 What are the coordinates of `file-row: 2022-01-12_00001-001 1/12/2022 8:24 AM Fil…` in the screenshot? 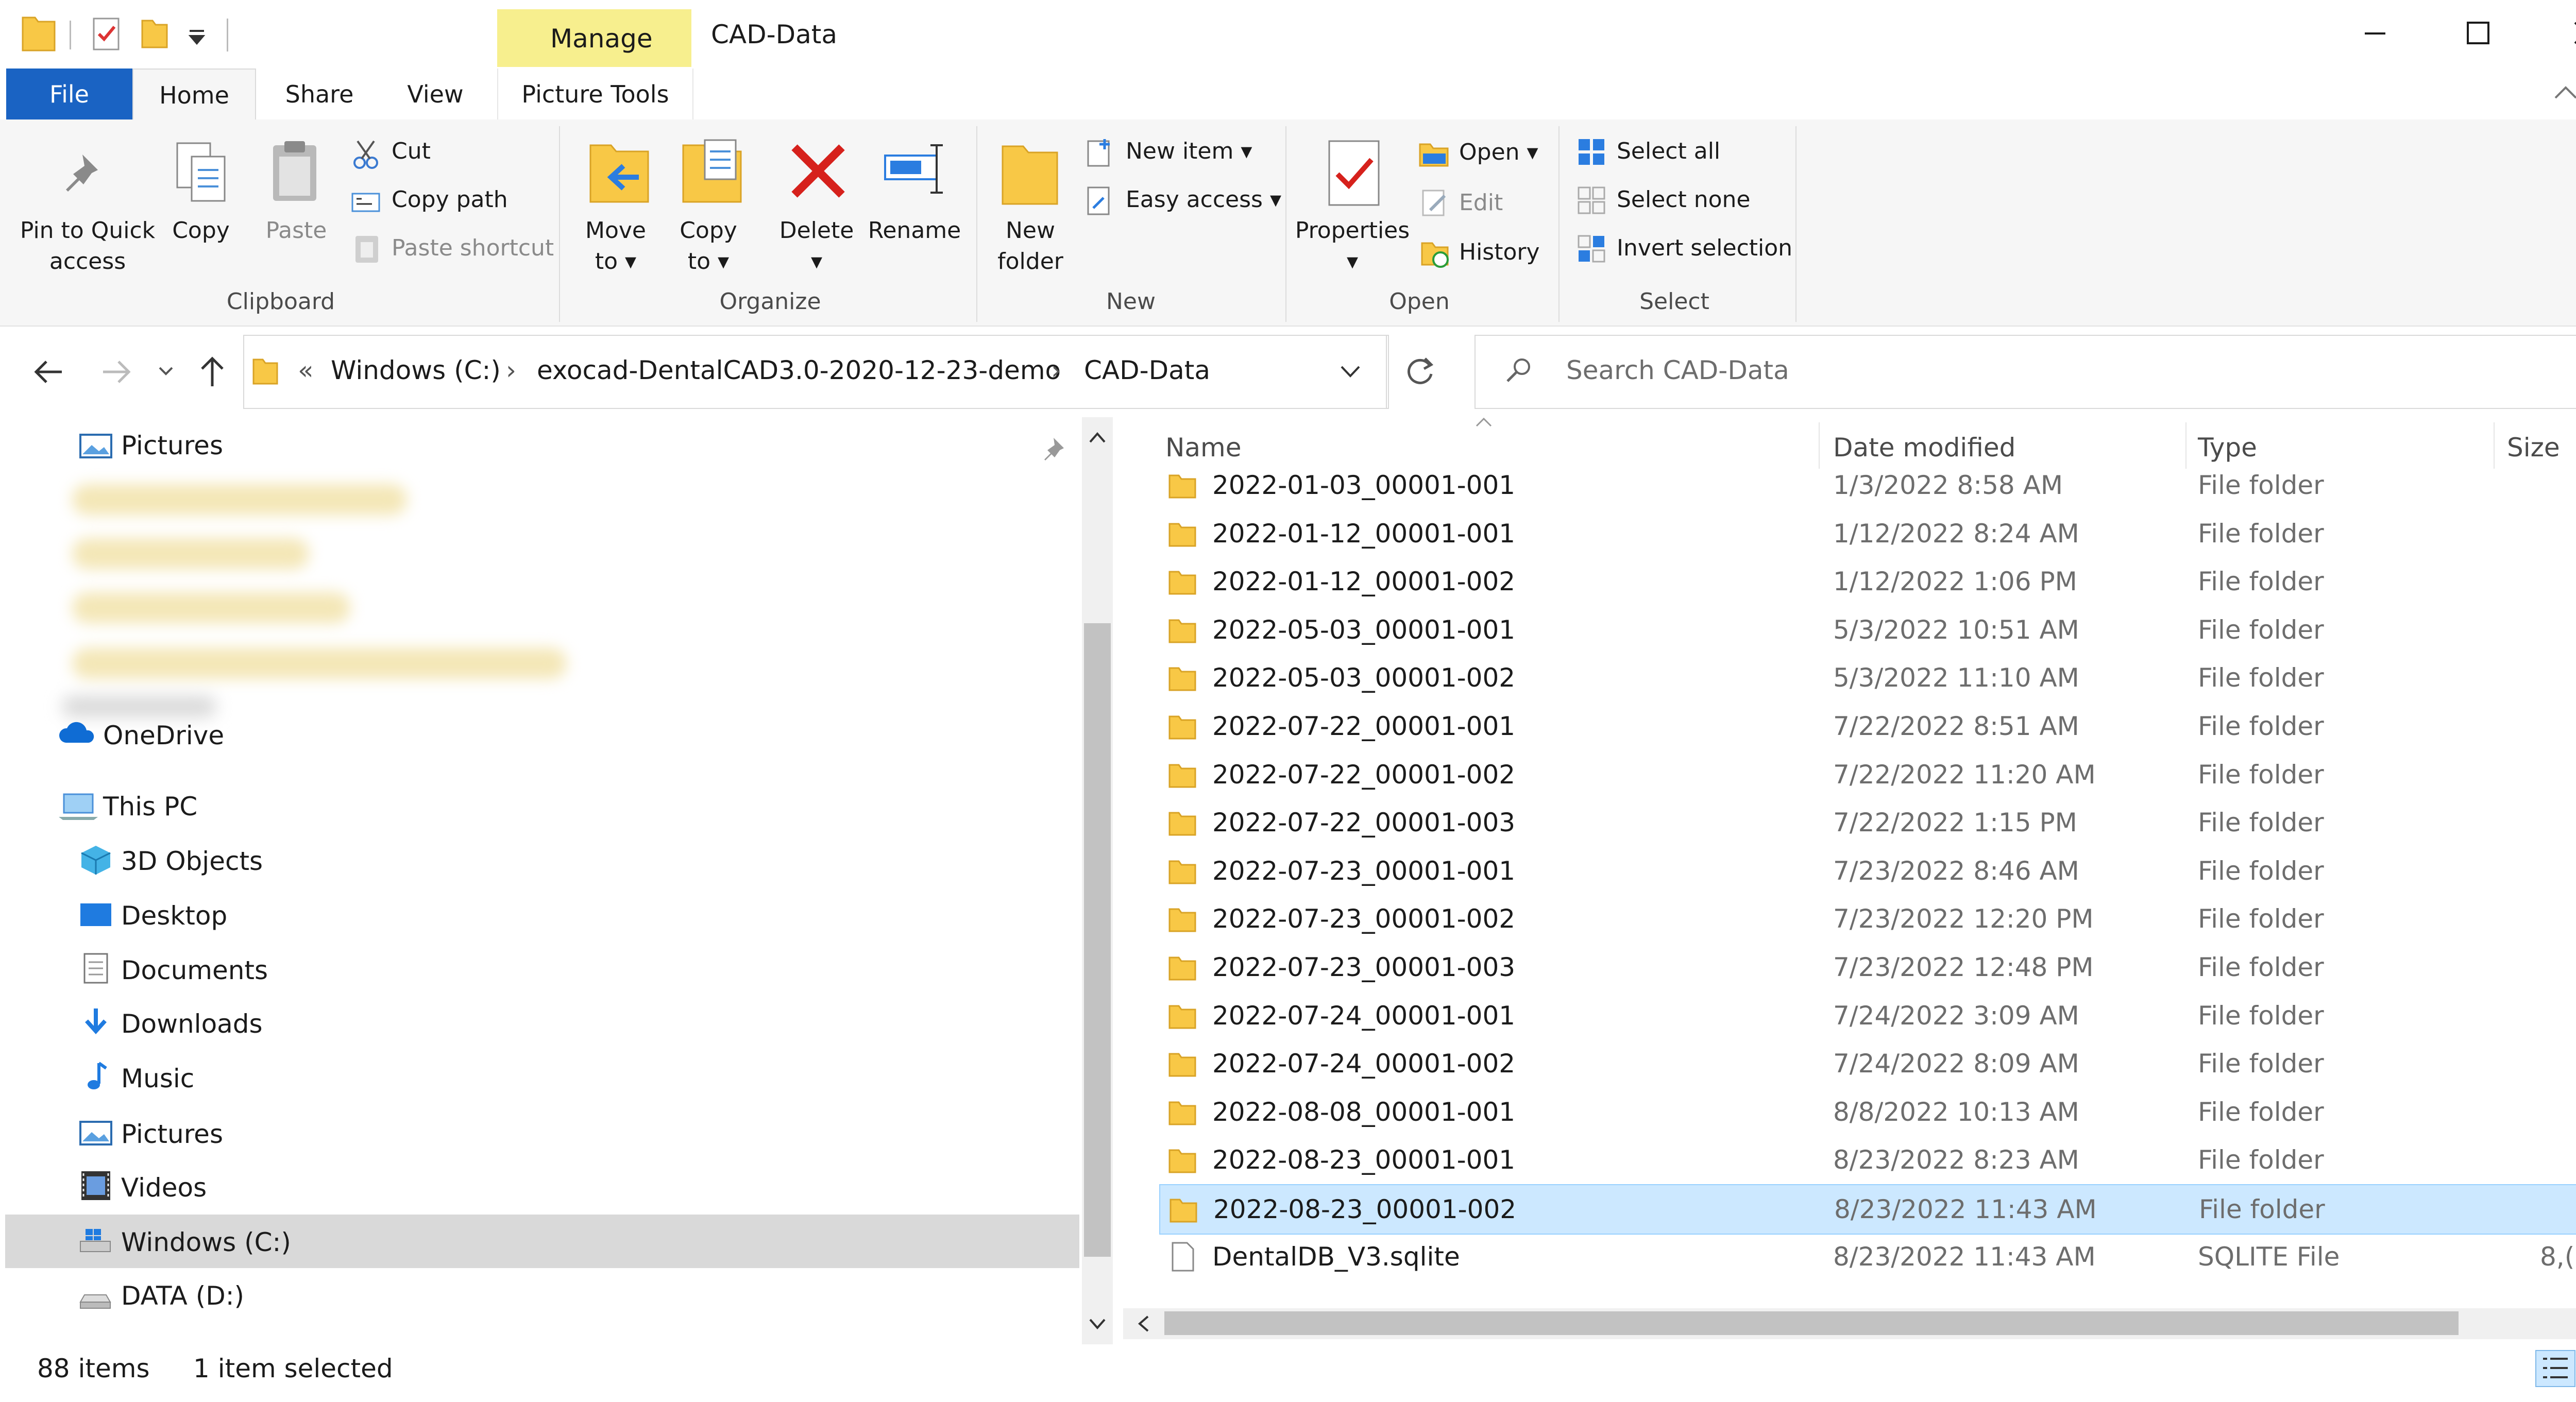 It's located at (1868, 533).